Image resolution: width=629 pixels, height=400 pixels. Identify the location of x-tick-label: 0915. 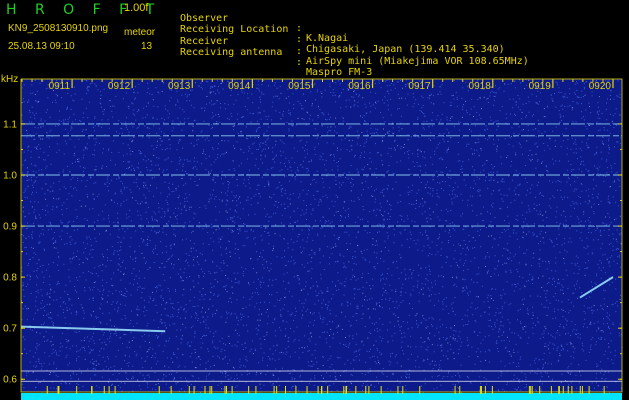
(299, 86).